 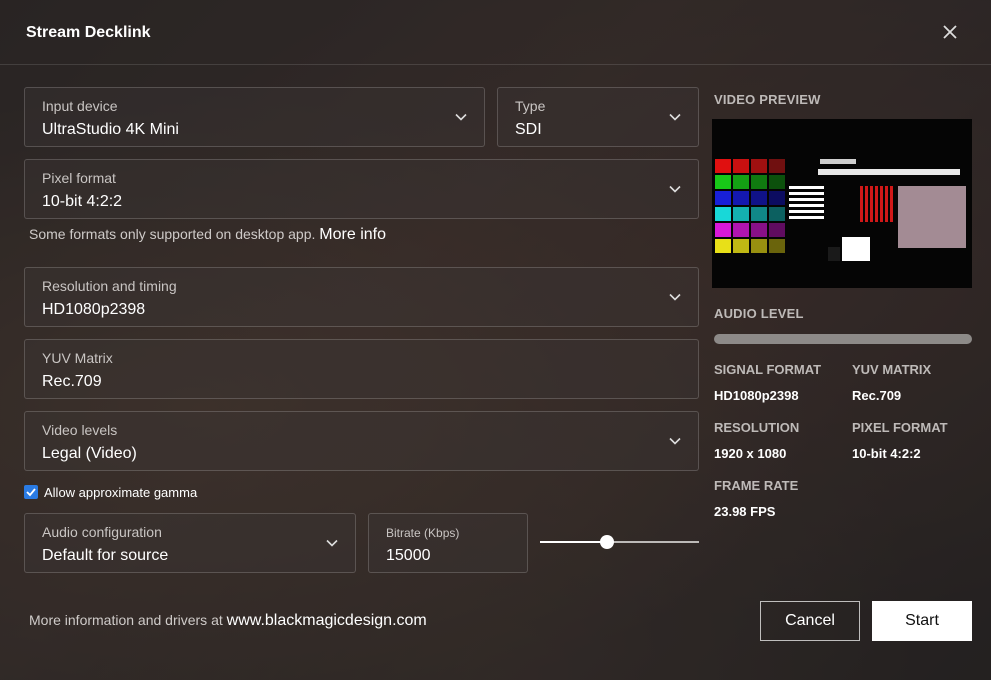 I want to click on checkmark-icon, so click(x=31, y=492).